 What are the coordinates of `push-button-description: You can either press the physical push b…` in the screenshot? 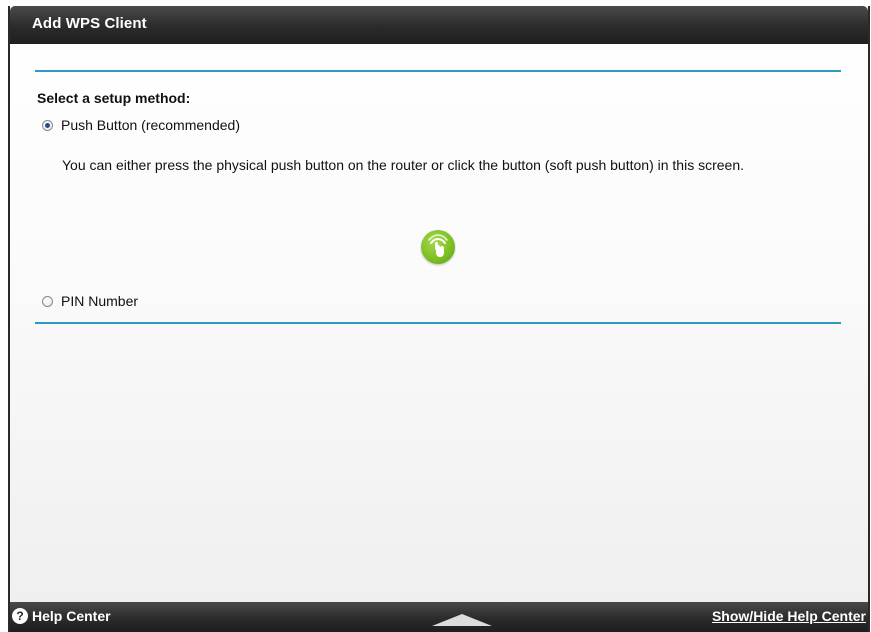 It's located at (403, 165).